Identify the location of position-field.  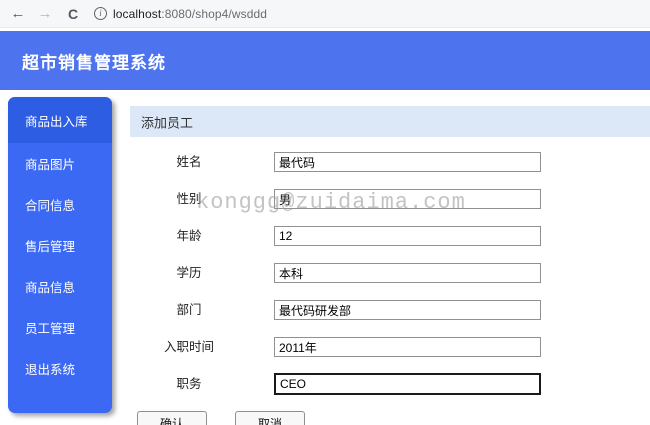
(407, 384).